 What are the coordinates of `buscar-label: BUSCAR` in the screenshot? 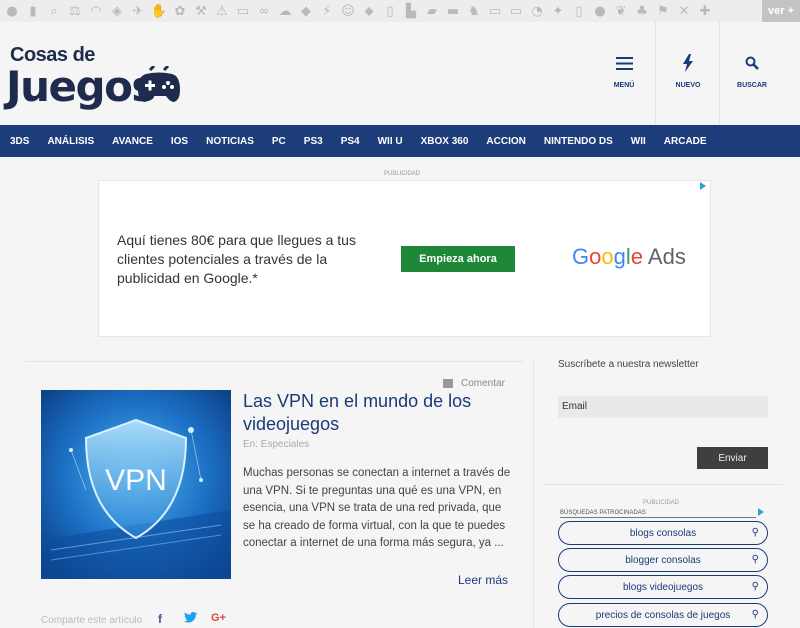 It's located at (752, 85).